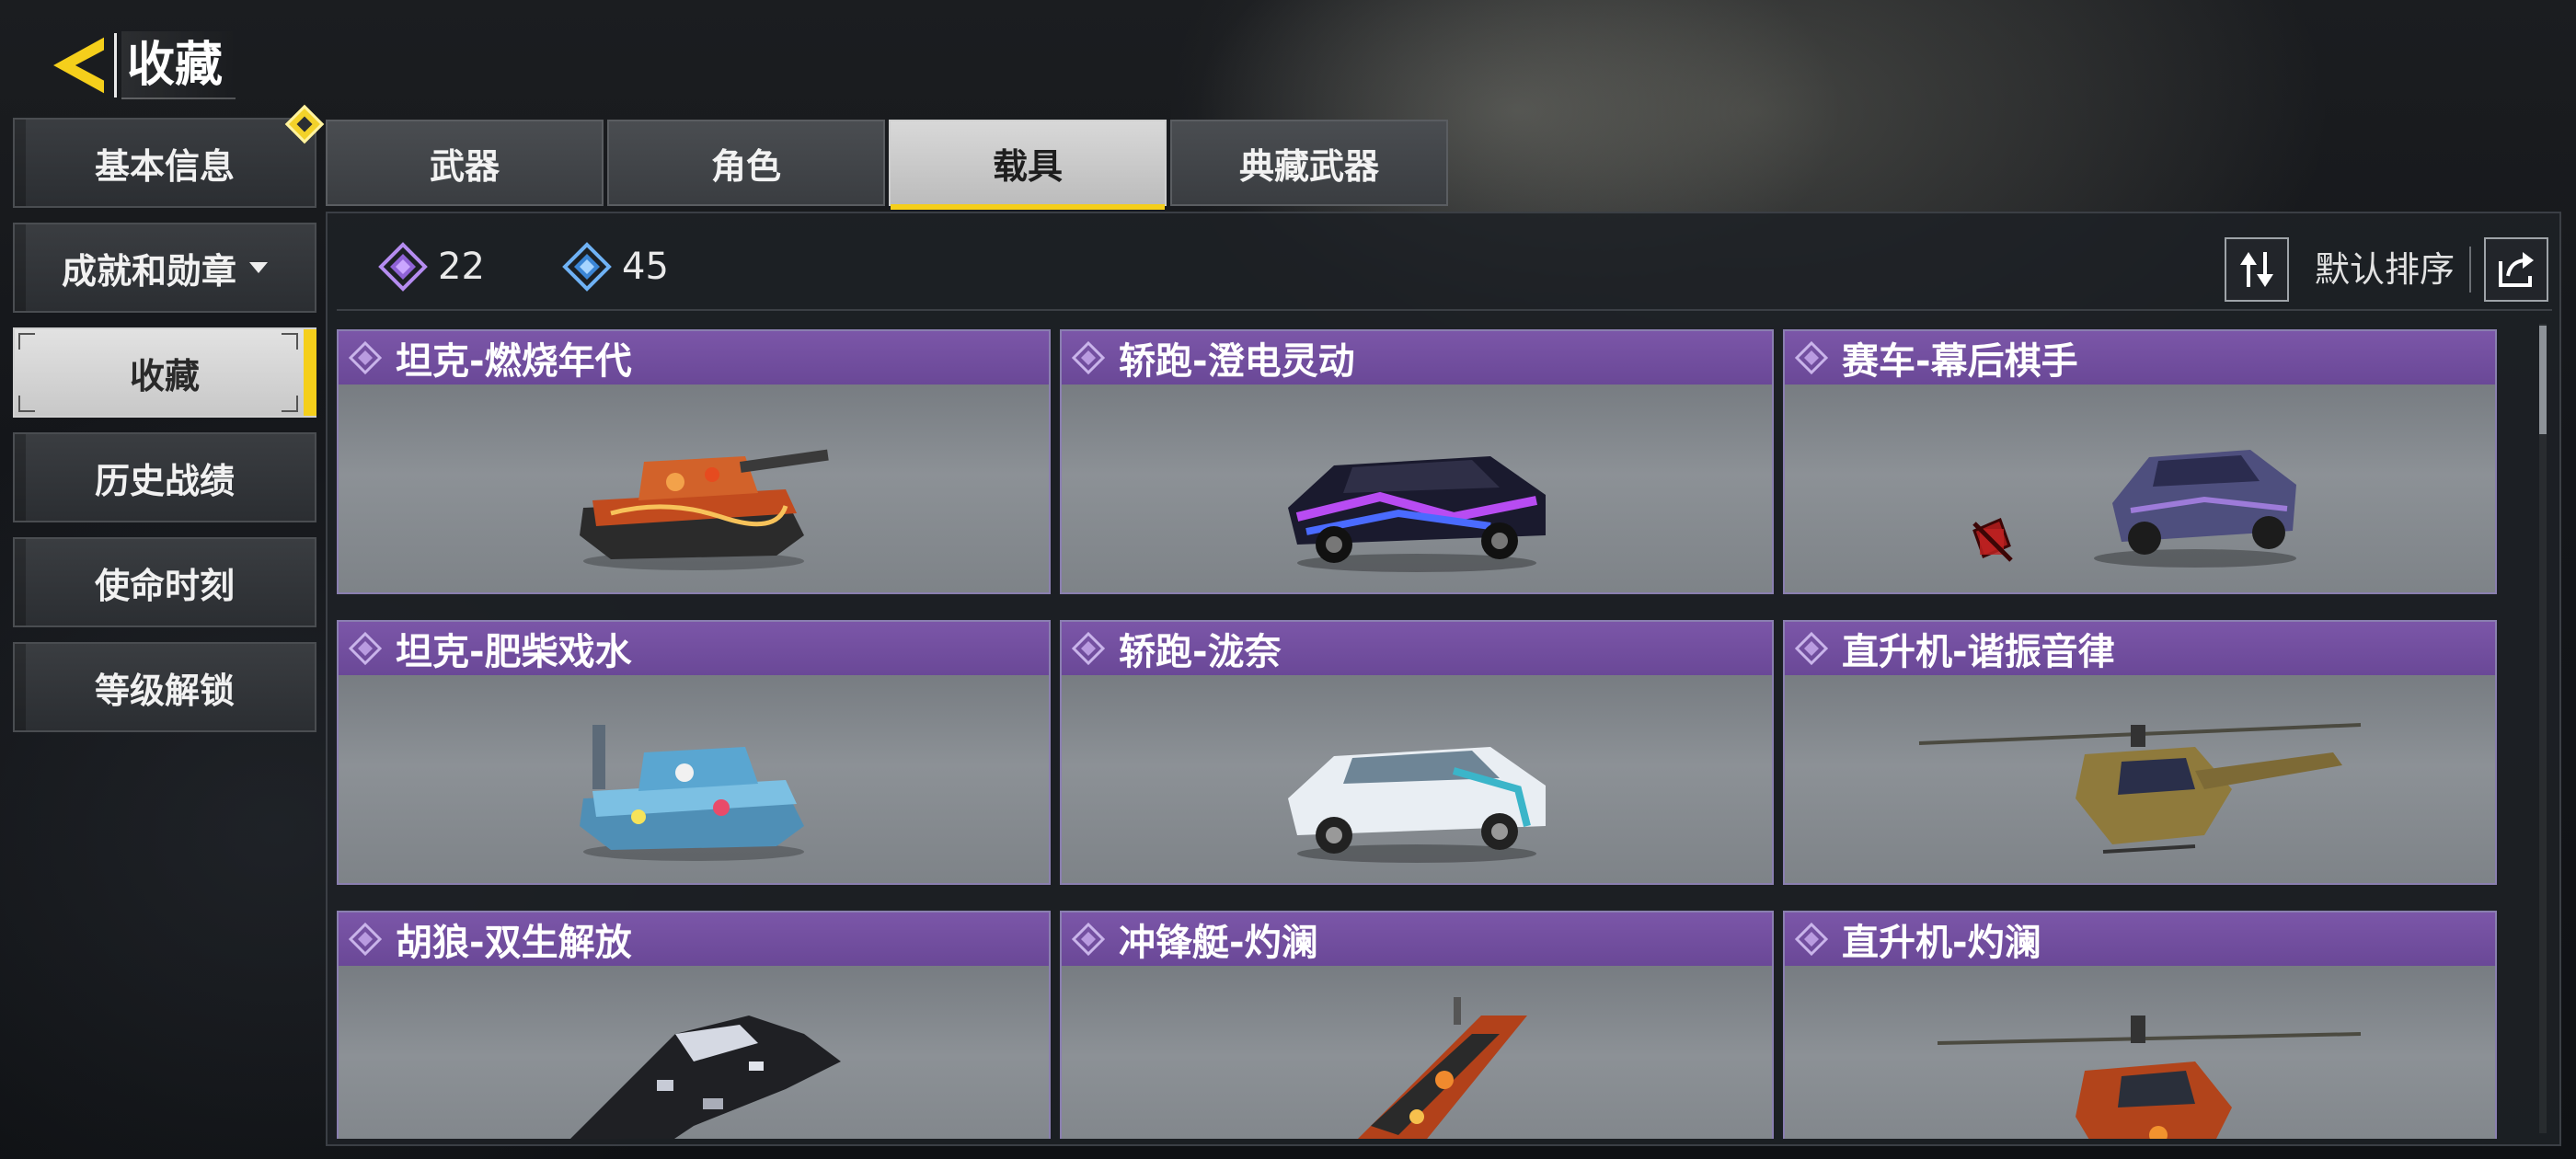 This screenshot has width=2576, height=1159. I want to click on vehicle-card: 直升机-谐振音律, so click(2140, 752).